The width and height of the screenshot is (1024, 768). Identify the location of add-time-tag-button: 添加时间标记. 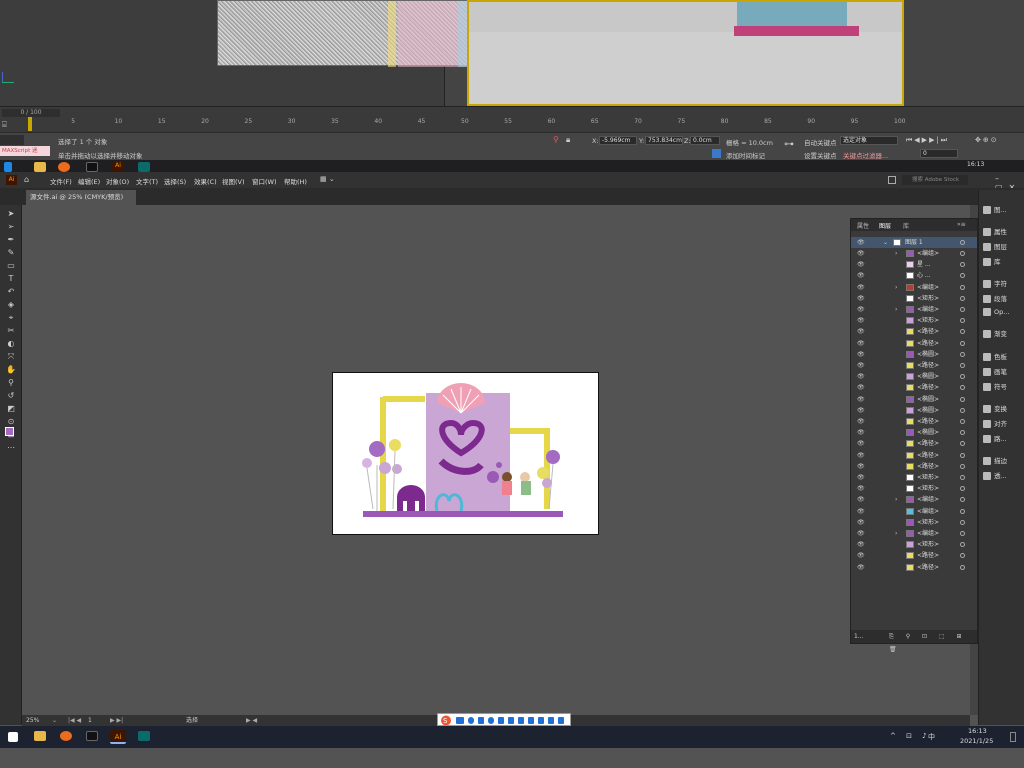
(745, 155).